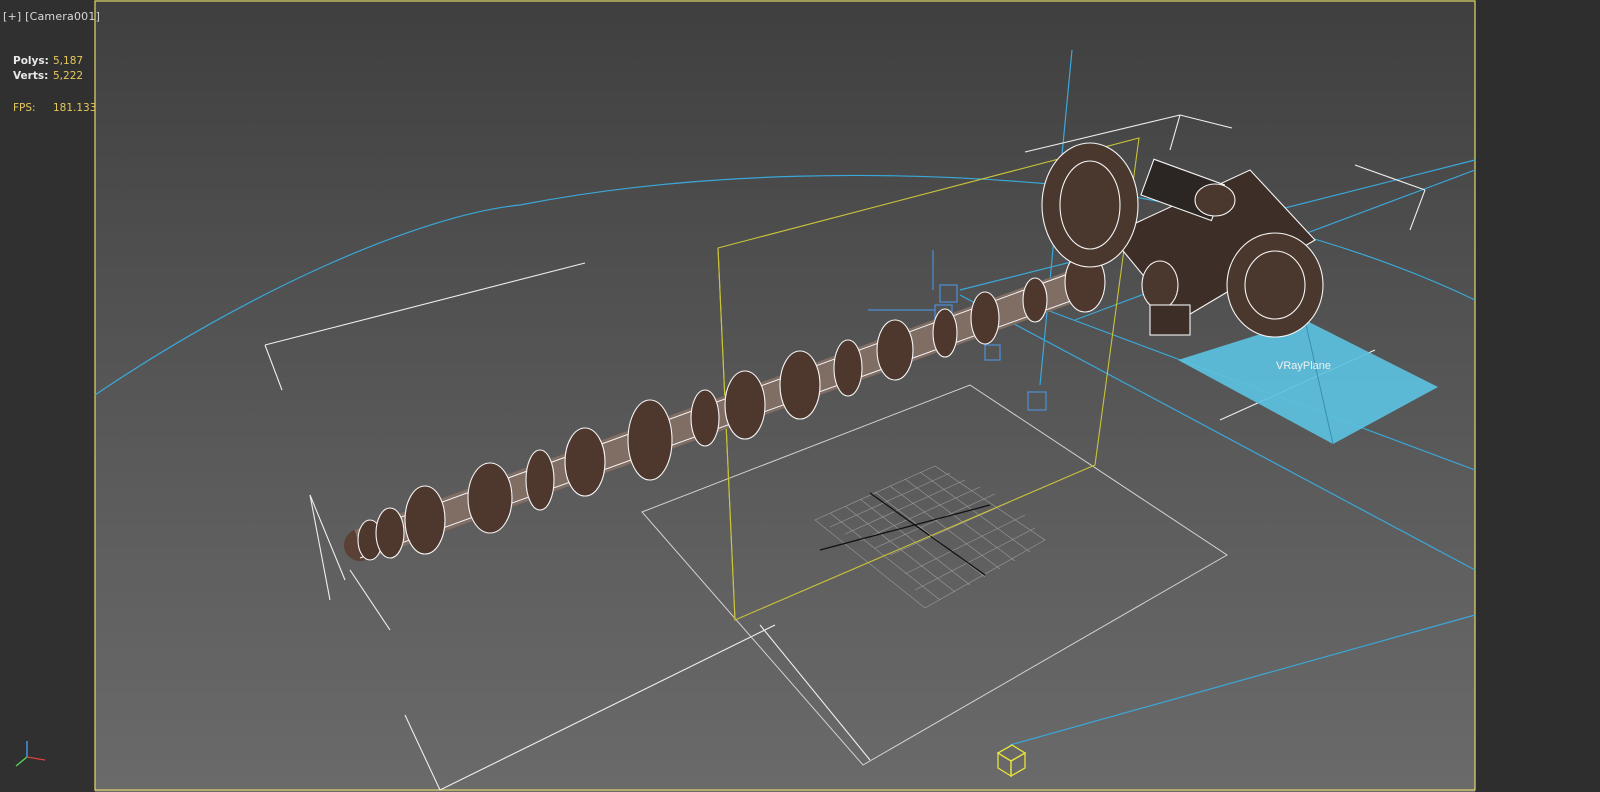  I want to click on fps-stat: FPS: 181.133, so click(54, 108).